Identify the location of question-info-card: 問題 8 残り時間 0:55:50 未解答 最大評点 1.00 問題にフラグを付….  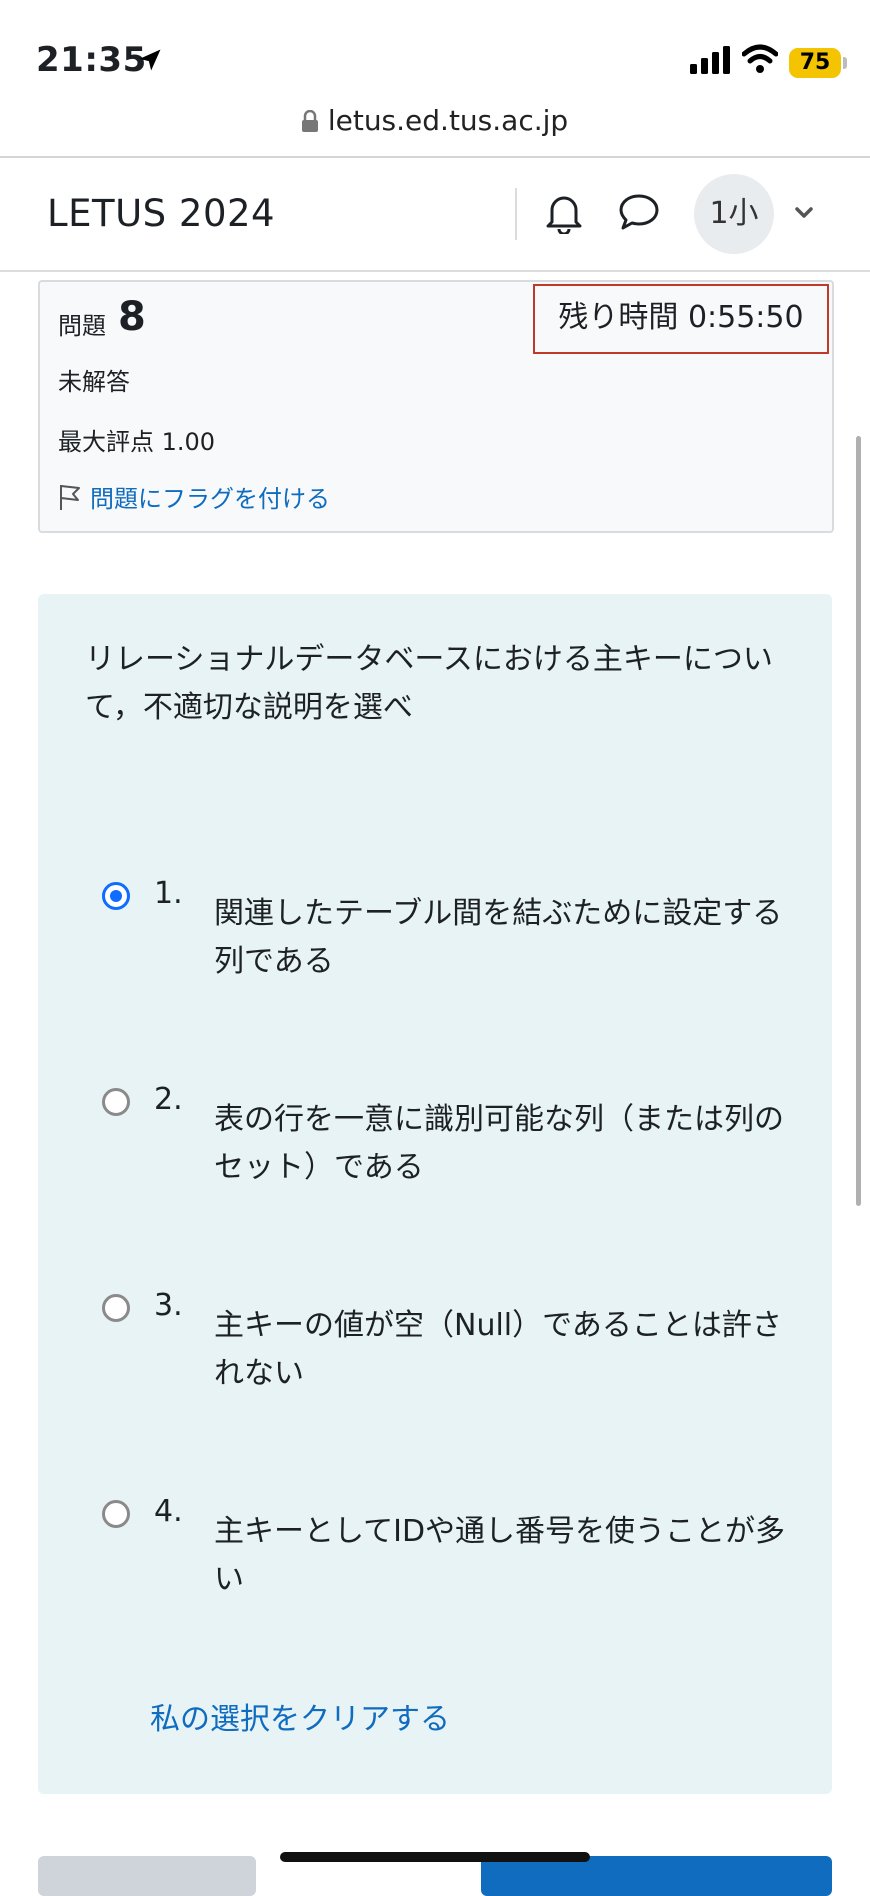
(436, 406).